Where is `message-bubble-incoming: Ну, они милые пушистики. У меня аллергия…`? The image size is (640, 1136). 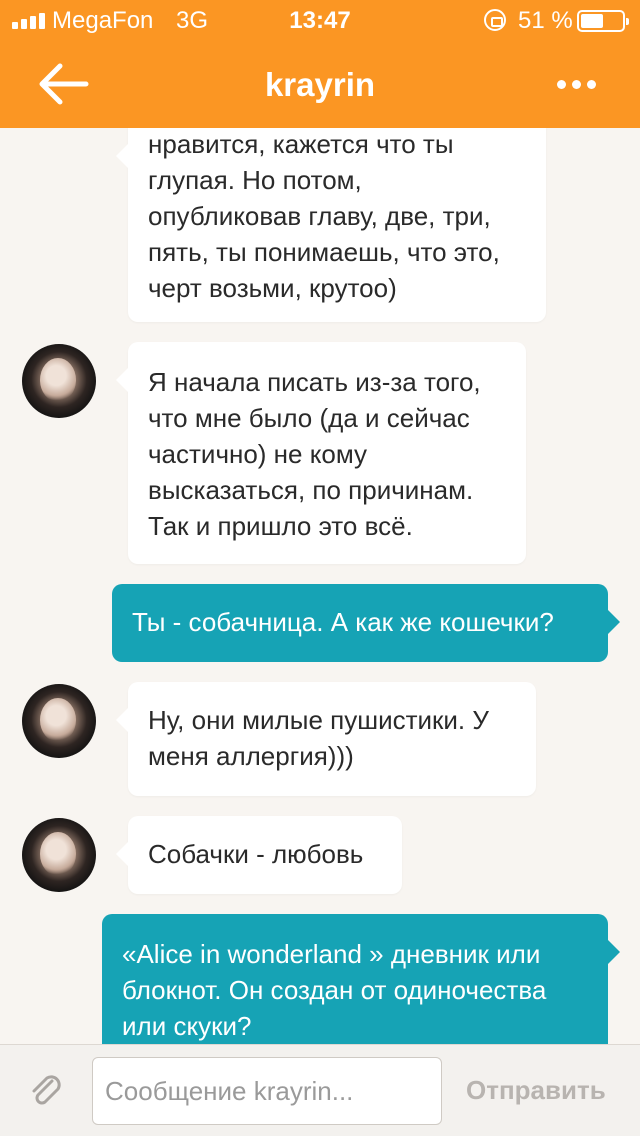 message-bubble-incoming: Ну, они милые пушистики. У меня аллергия… is located at coordinates (326, 739).